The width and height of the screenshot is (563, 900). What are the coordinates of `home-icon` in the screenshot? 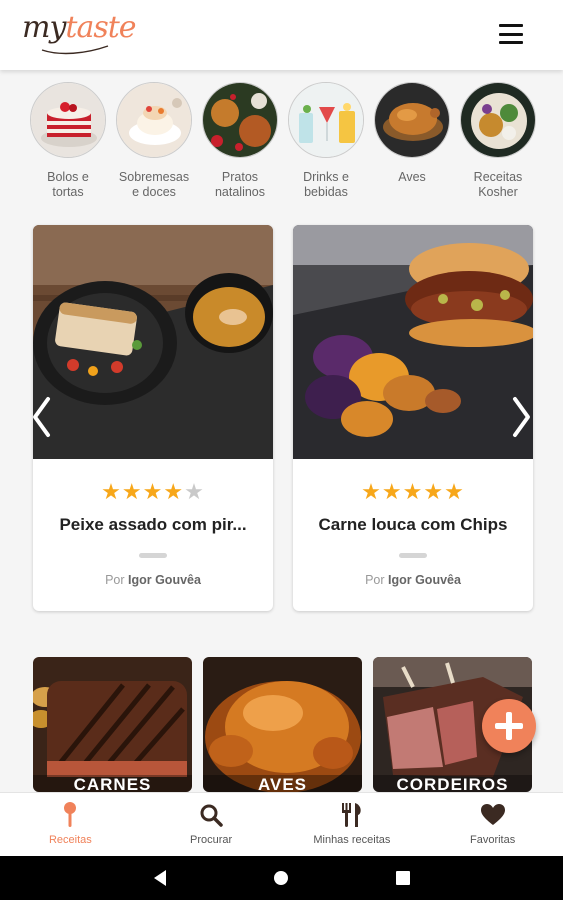 It's located at (281, 878).